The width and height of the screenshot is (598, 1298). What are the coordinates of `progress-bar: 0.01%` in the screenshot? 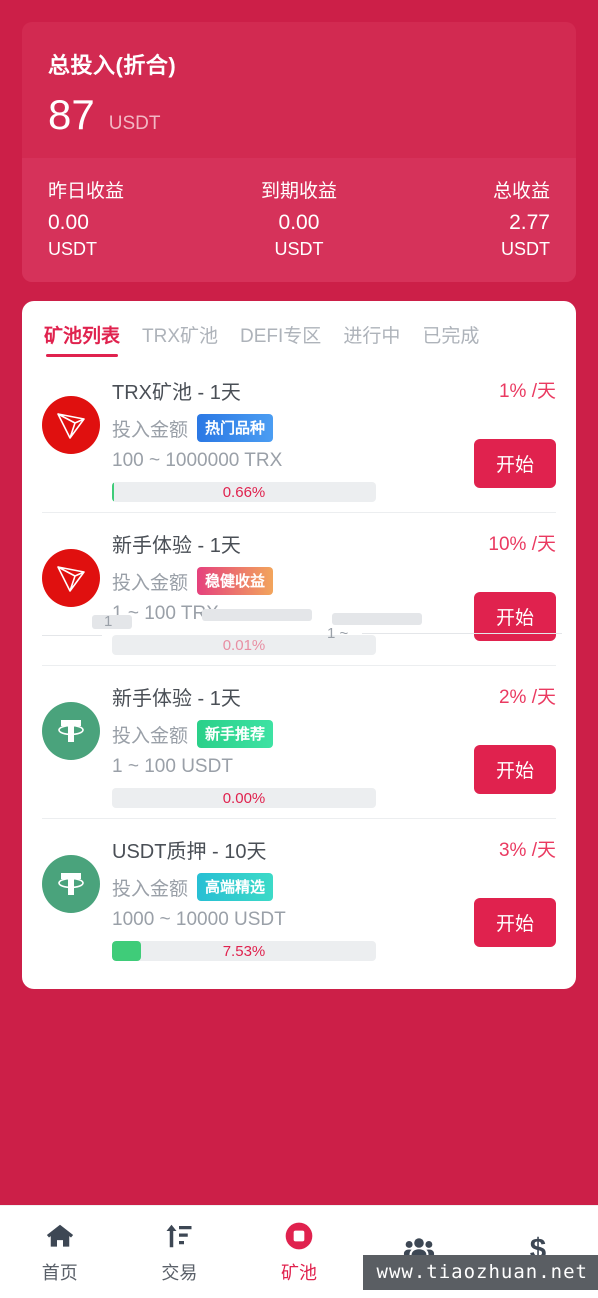 It's located at (244, 645).